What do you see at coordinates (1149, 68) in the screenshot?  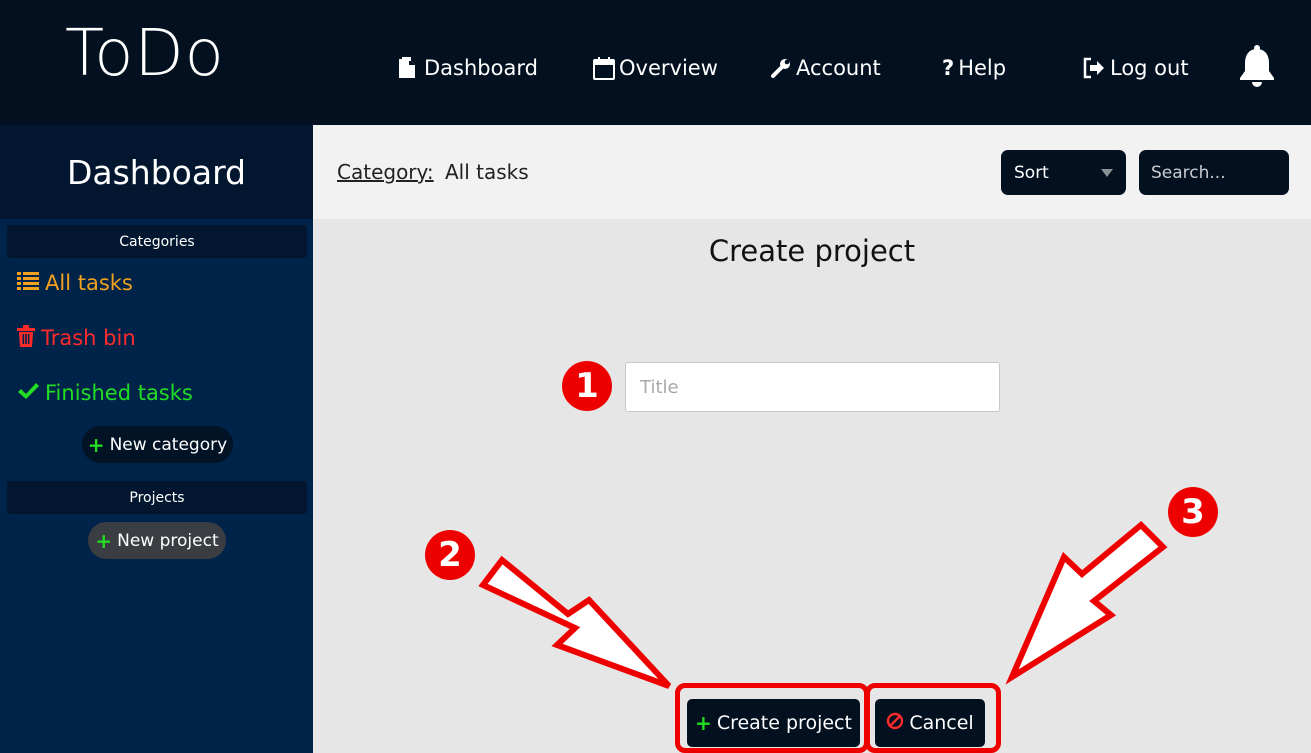 I see `nav-logout-label: Log out` at bounding box center [1149, 68].